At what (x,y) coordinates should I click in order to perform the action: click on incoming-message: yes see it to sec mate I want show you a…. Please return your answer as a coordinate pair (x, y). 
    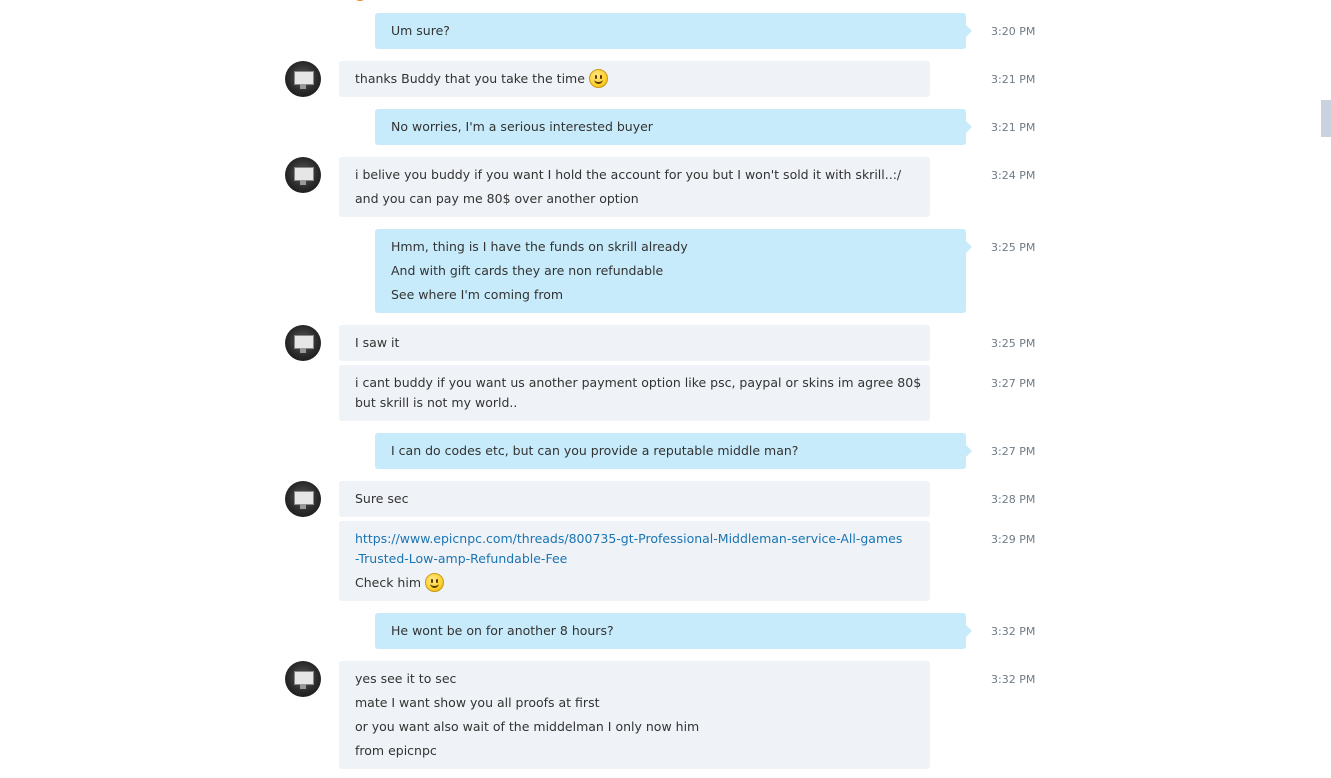
    Looking at the image, I should click on (634, 715).